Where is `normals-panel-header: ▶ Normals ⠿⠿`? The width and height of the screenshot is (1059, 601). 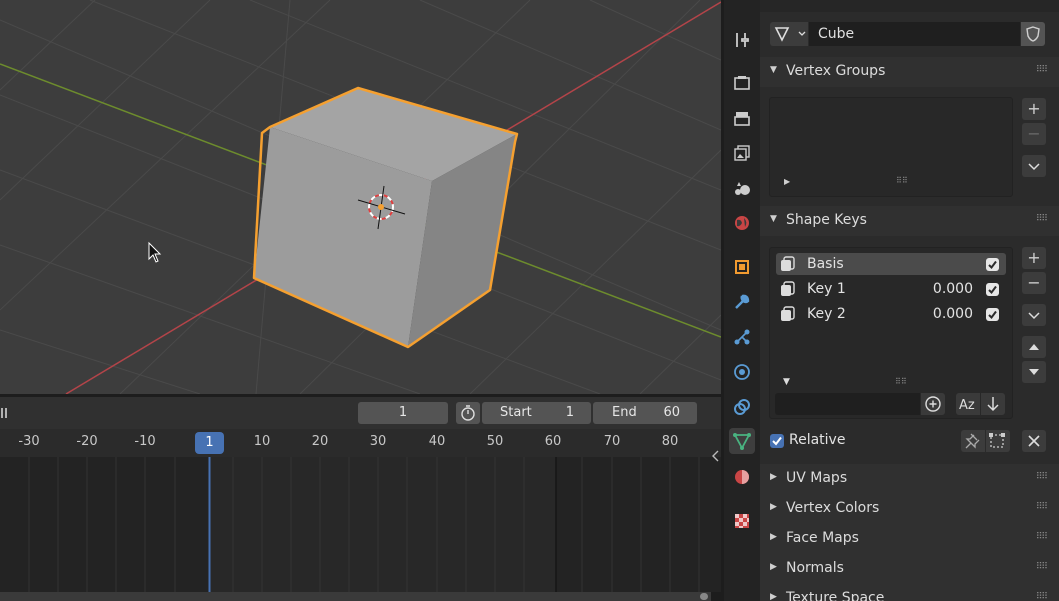
normals-panel-header: ▶ Normals ⠿⠿ is located at coordinates (909, 569).